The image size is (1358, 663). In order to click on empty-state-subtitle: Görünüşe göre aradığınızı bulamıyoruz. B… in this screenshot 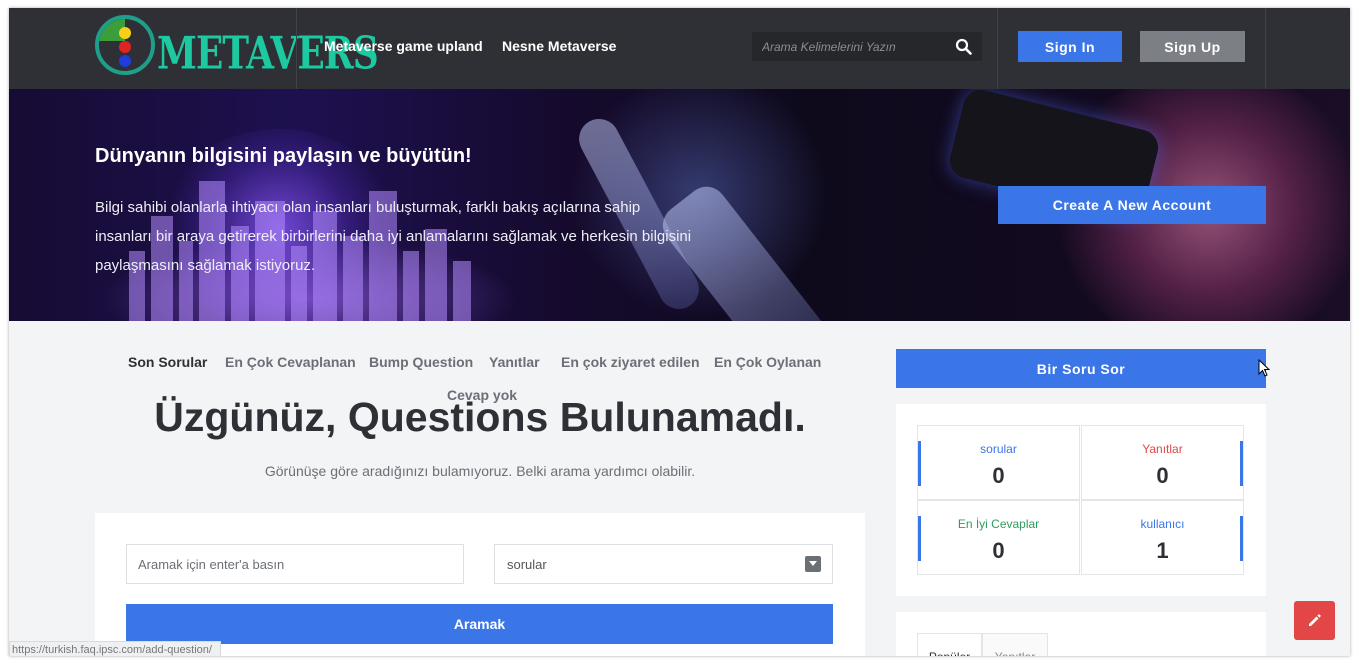, I will do `click(480, 471)`.